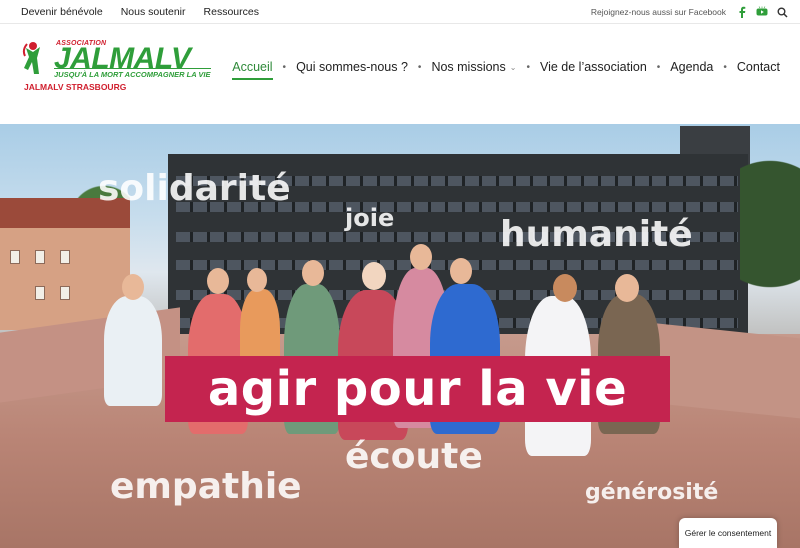 Image resolution: width=800 pixels, height=548 pixels. Describe the element at coordinates (596, 234) in the screenshot. I see `hero-word-humanite: humanité` at that location.